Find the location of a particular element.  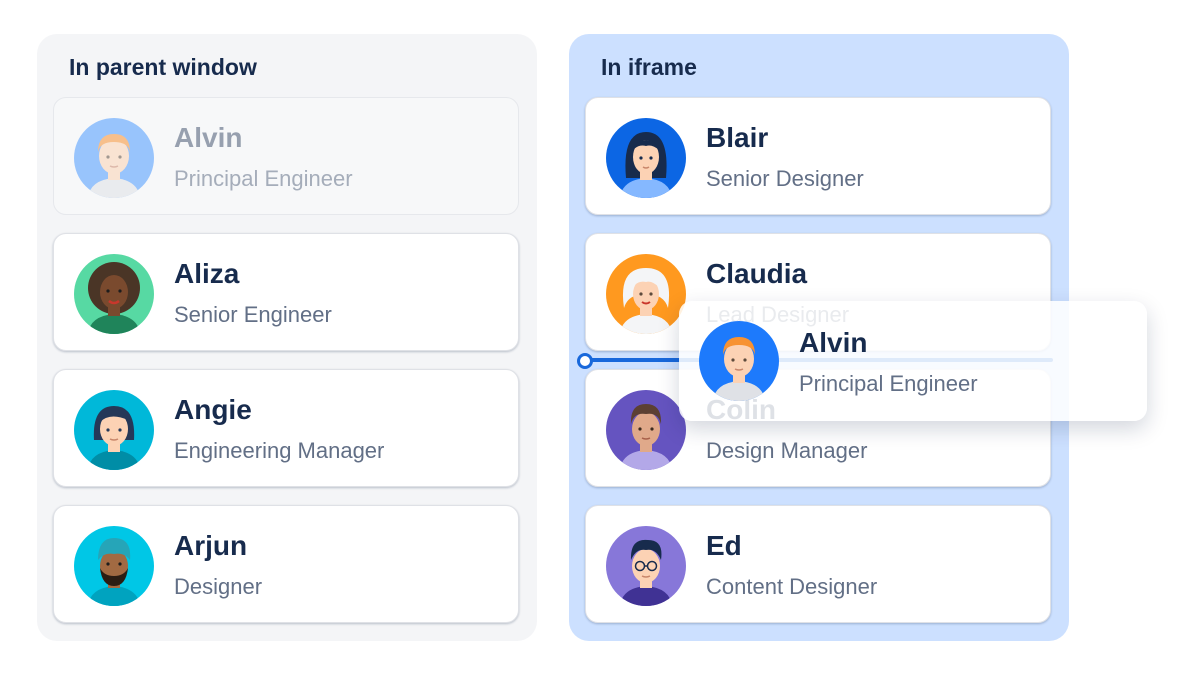

card-name: Claudia is located at coordinates (757, 273).